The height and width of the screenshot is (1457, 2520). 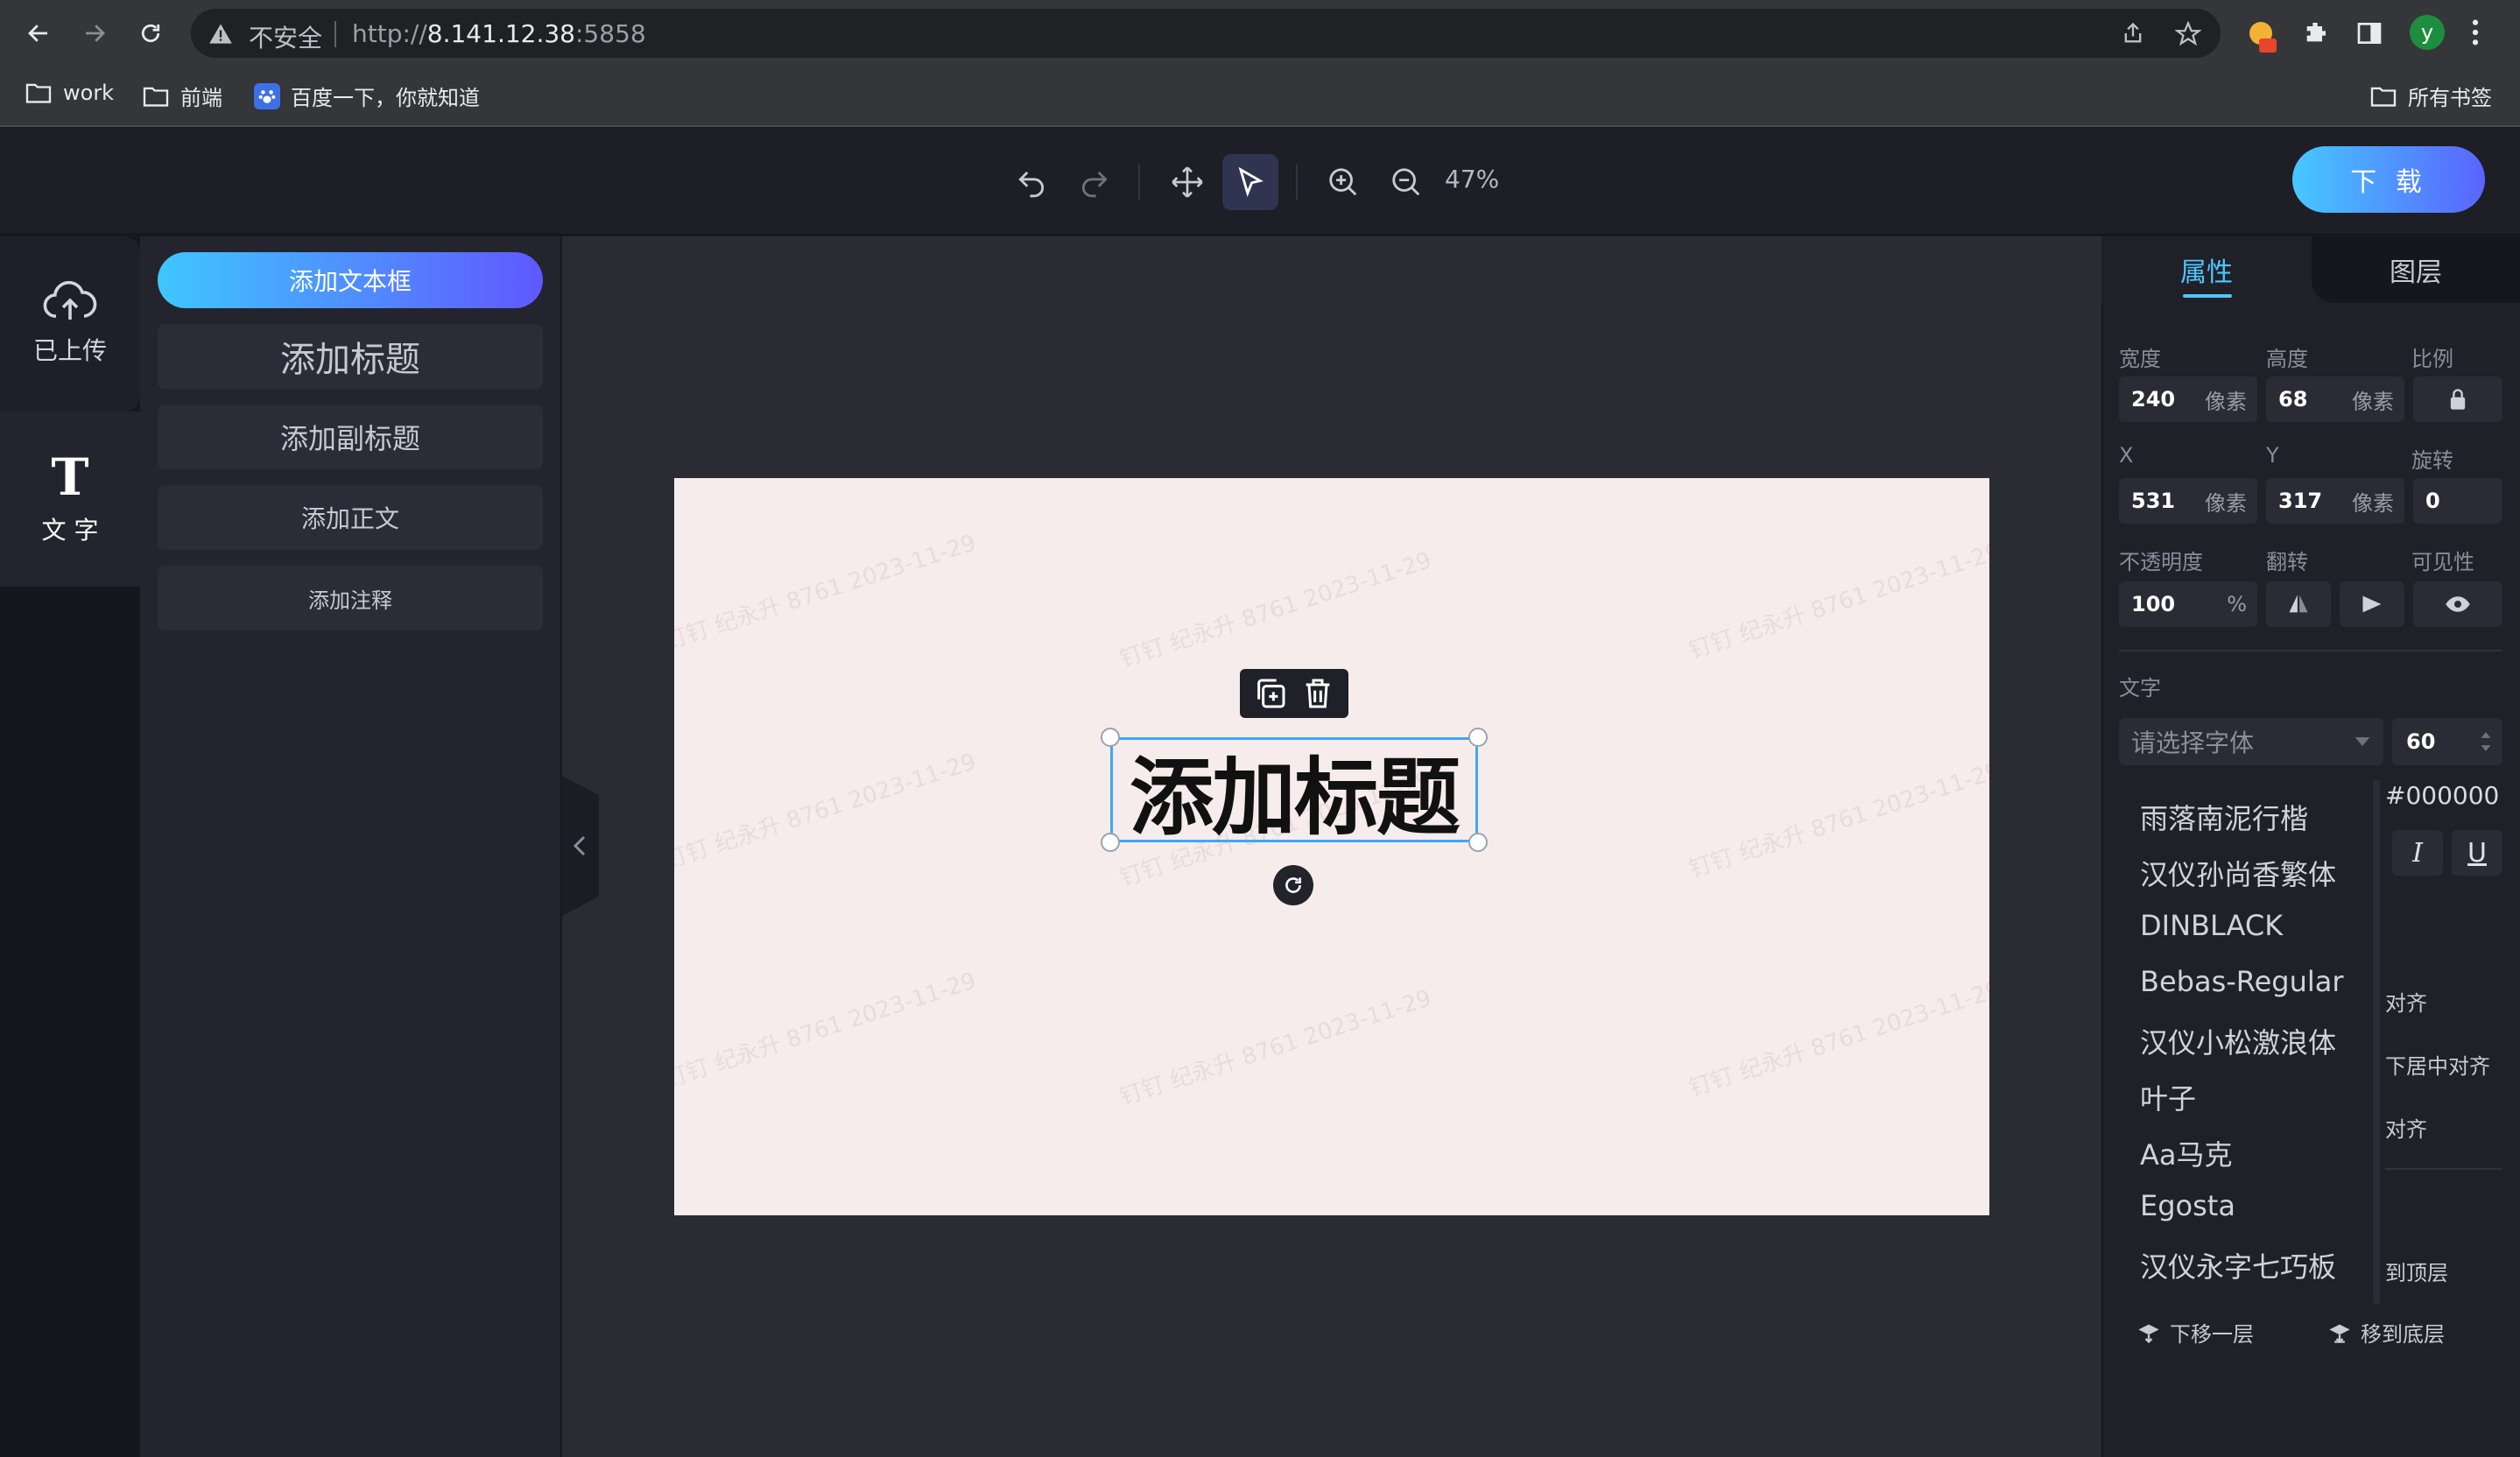 I want to click on ratio-lock-button, so click(x=2457, y=399).